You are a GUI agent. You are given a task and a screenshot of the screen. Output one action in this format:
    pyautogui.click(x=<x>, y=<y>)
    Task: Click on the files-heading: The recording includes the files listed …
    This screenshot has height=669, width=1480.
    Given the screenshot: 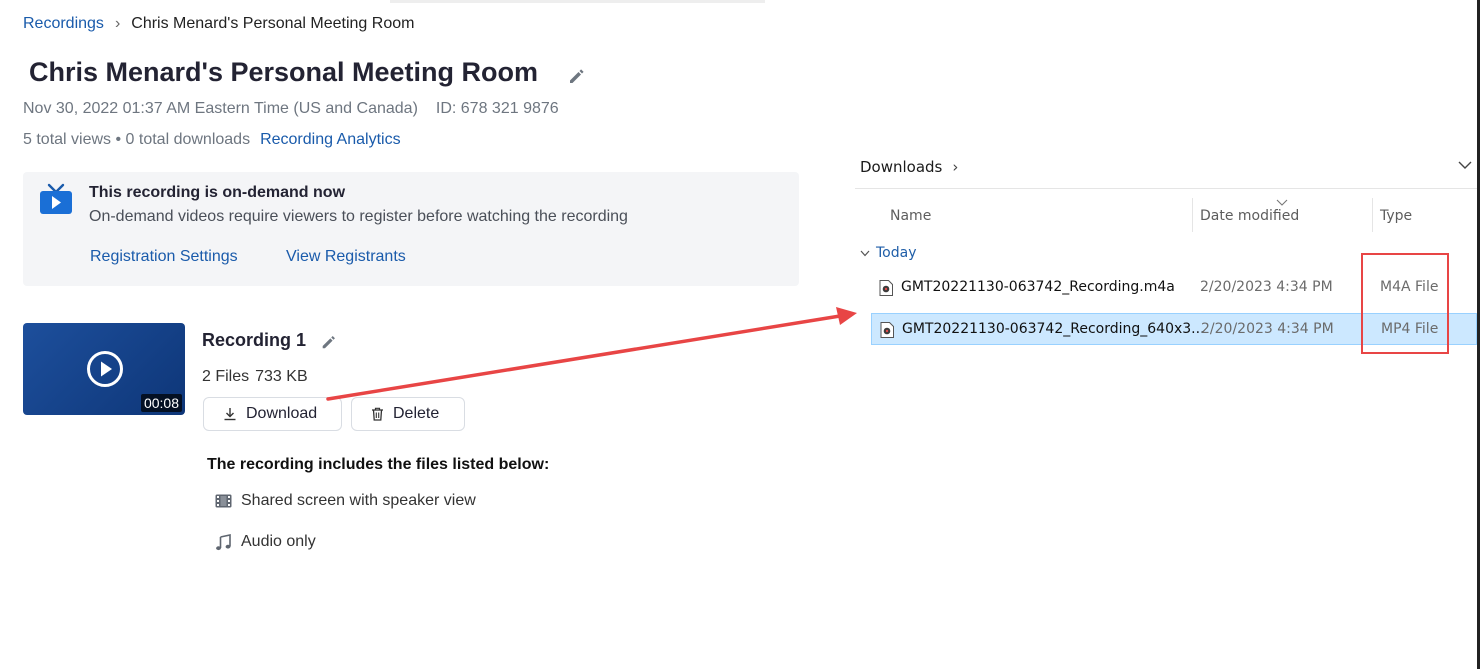 What is the action you would take?
    pyautogui.click(x=378, y=464)
    